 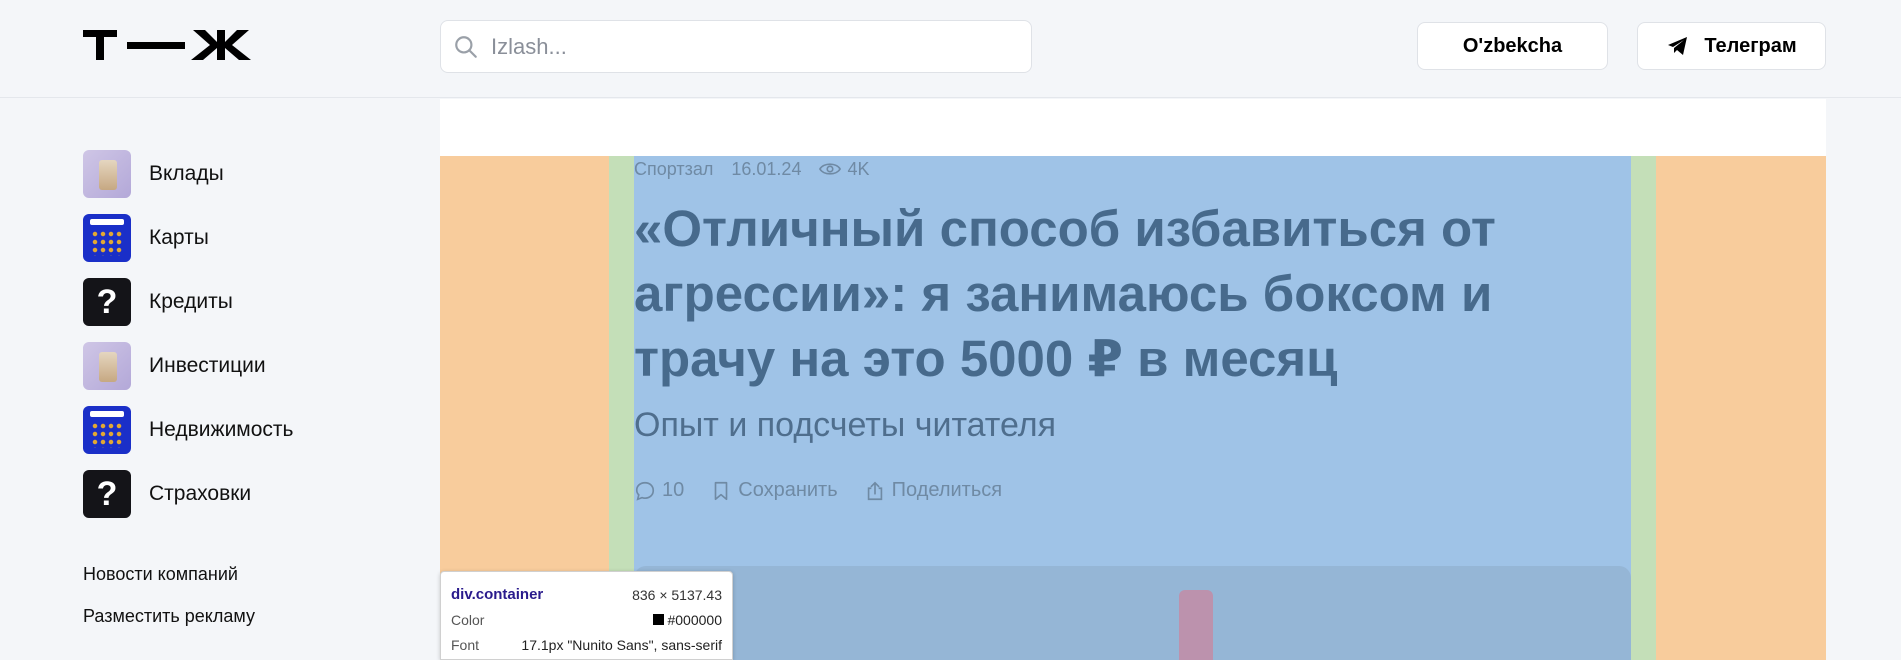 I want to click on article-actions: 10 Сохранить Поделиться, so click(x=831, y=490).